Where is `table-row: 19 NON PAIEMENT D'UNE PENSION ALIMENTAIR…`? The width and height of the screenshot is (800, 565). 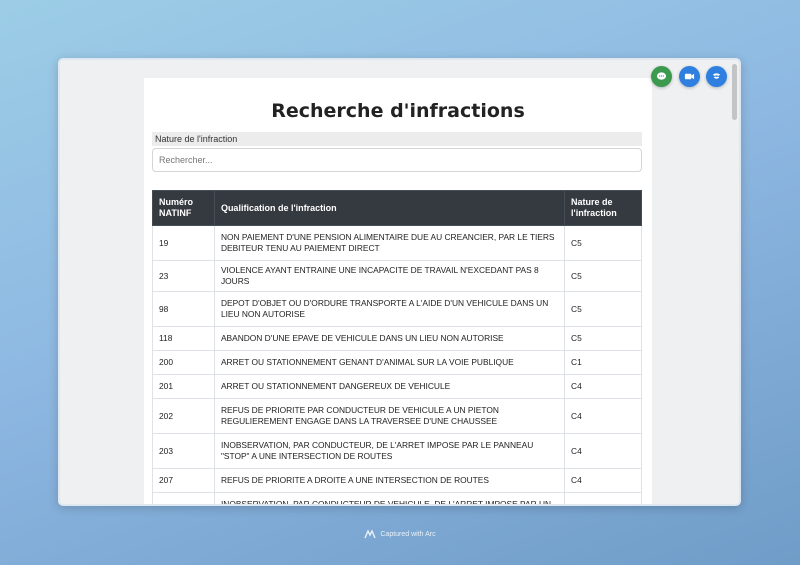
table-row: 19 NON PAIEMENT D'UNE PENSION ALIMENTAIR… is located at coordinates (397, 243).